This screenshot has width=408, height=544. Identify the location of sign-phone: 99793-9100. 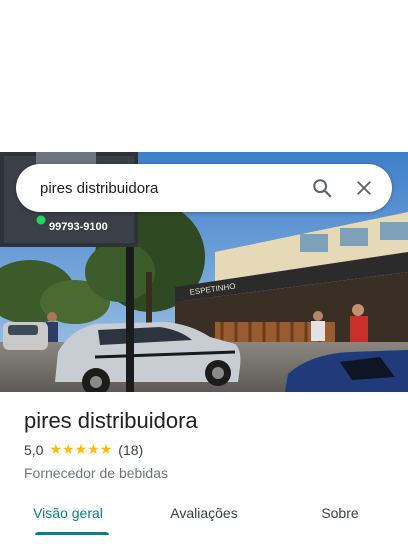
(78, 227).